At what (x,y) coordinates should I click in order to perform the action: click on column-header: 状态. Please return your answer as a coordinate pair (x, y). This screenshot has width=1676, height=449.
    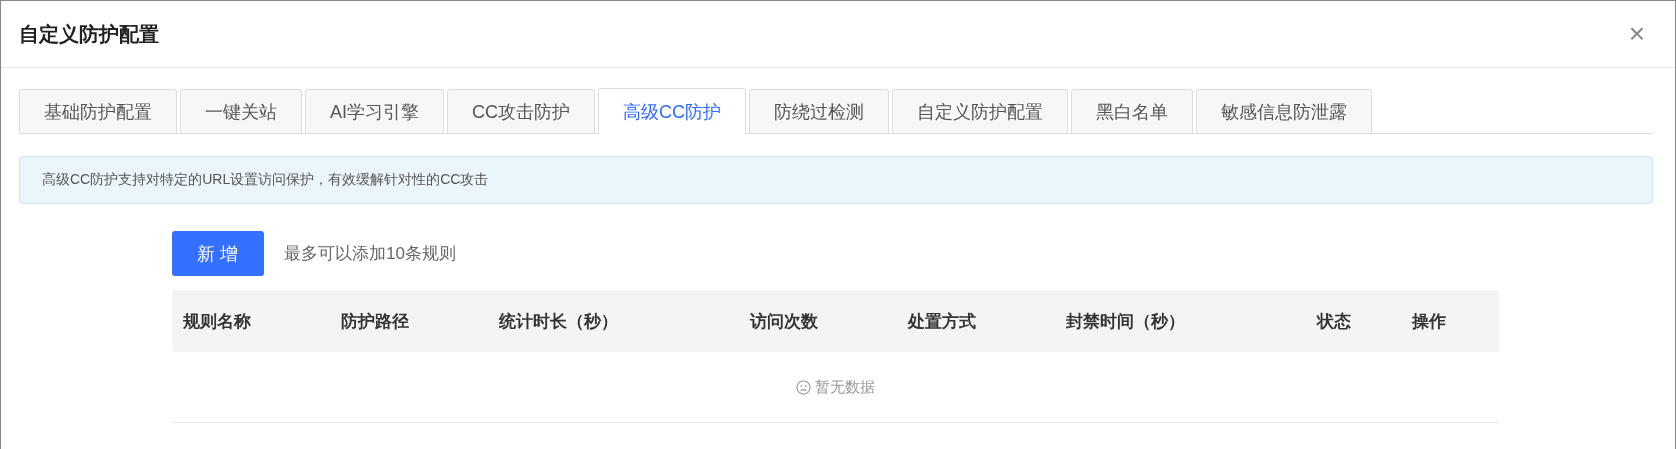
    Looking at the image, I should click on (1333, 321).